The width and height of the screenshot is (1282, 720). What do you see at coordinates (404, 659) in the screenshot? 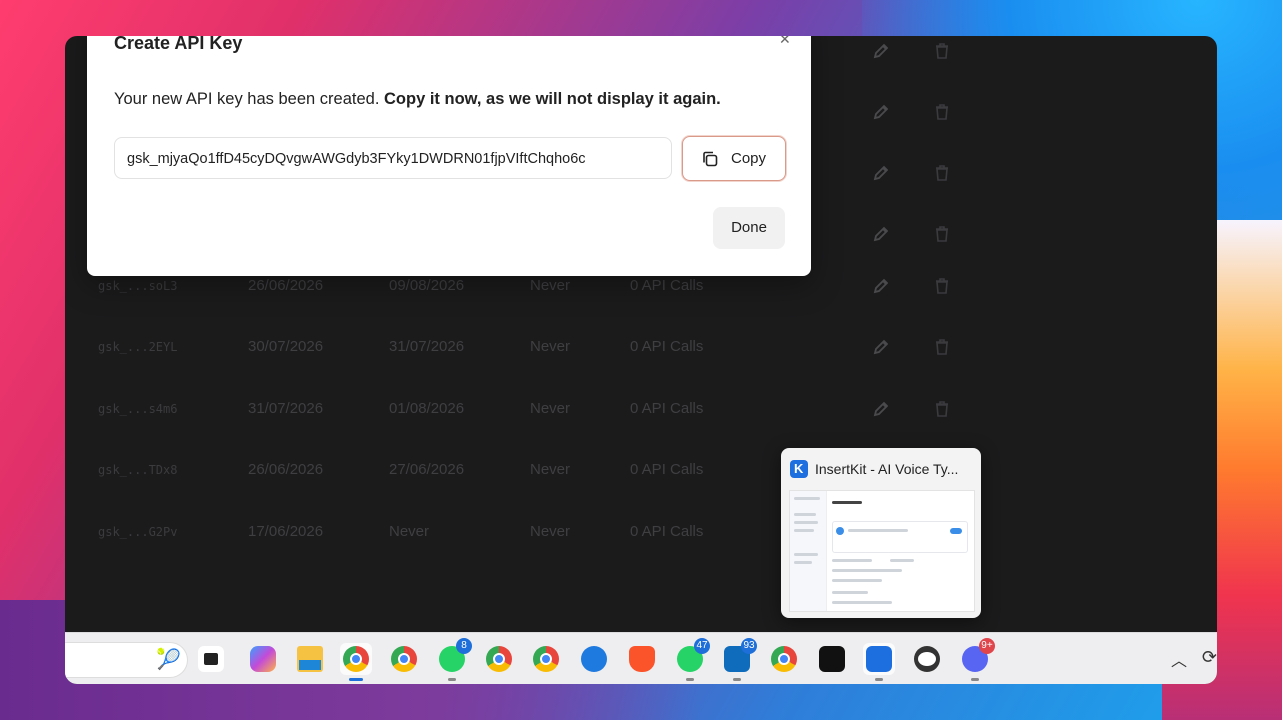
I see `chrome-profile-2-icon` at bounding box center [404, 659].